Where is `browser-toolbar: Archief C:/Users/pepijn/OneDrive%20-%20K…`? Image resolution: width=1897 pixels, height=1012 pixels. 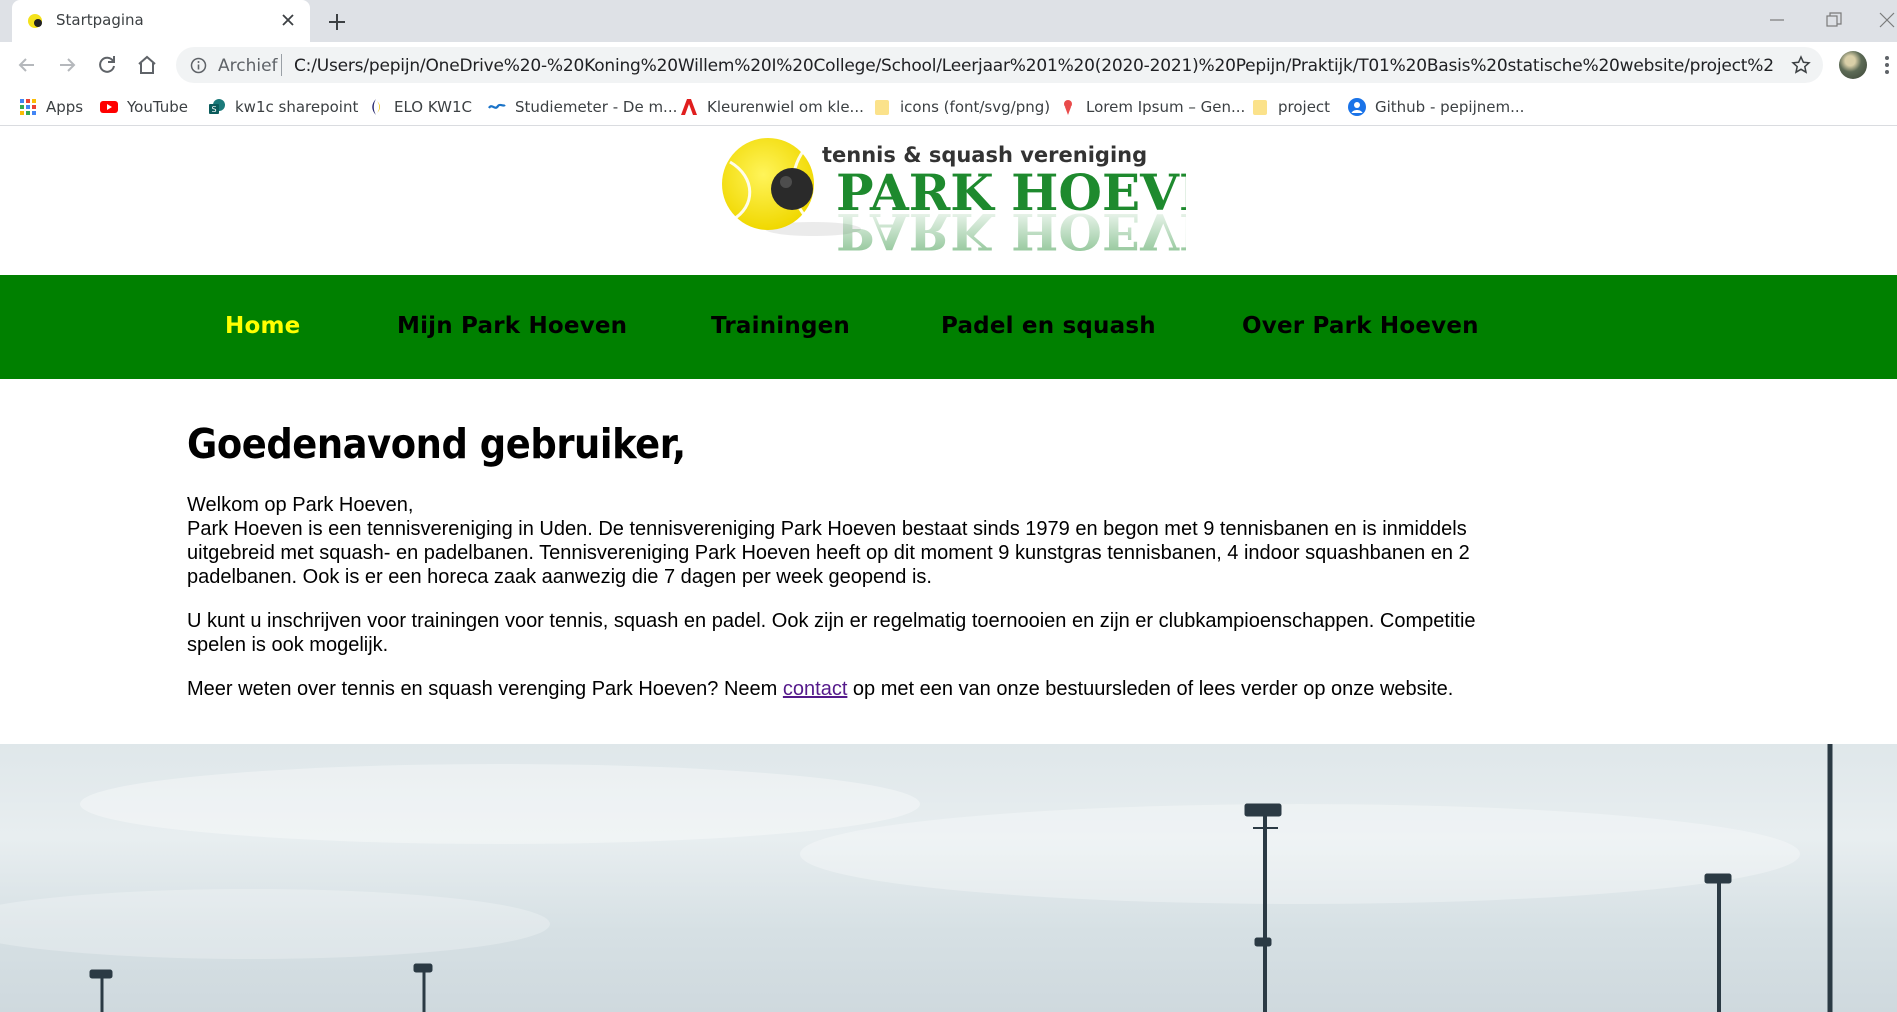
browser-toolbar: Archief C:/Users/pepijn/OneDrive%20-%20K… is located at coordinates (948, 65).